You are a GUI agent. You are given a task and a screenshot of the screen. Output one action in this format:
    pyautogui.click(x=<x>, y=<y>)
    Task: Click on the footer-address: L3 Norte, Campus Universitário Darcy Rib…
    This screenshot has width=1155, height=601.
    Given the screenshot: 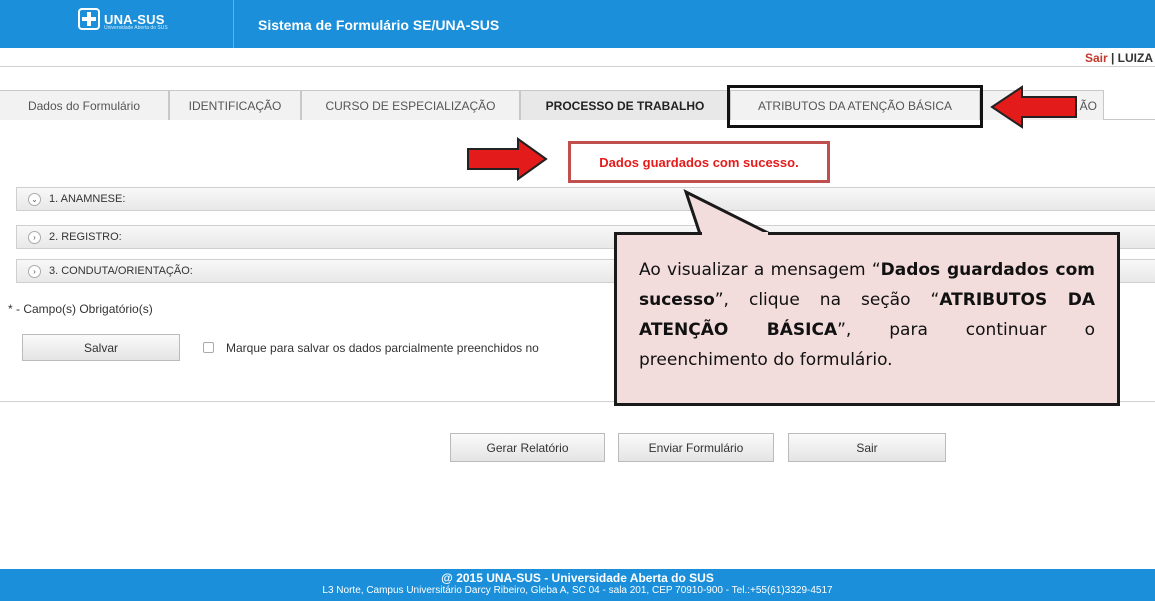 What is the action you would take?
    pyautogui.click(x=577, y=590)
    